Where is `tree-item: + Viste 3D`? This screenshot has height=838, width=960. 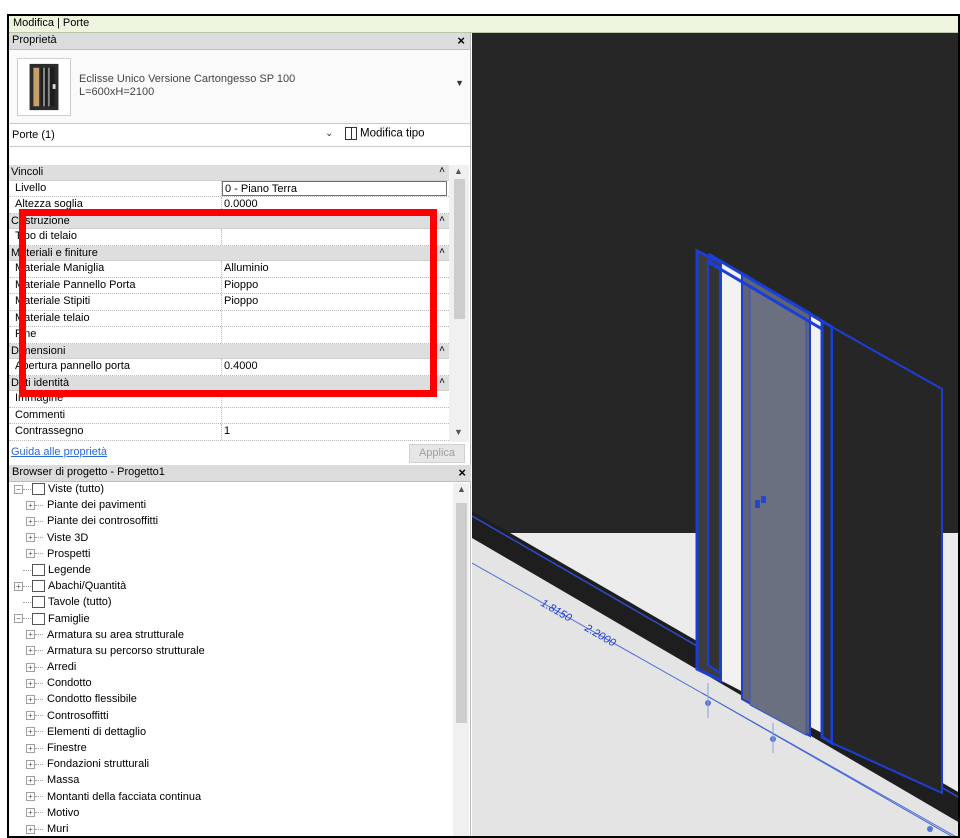 tree-item: + Viste 3D is located at coordinates (229, 540).